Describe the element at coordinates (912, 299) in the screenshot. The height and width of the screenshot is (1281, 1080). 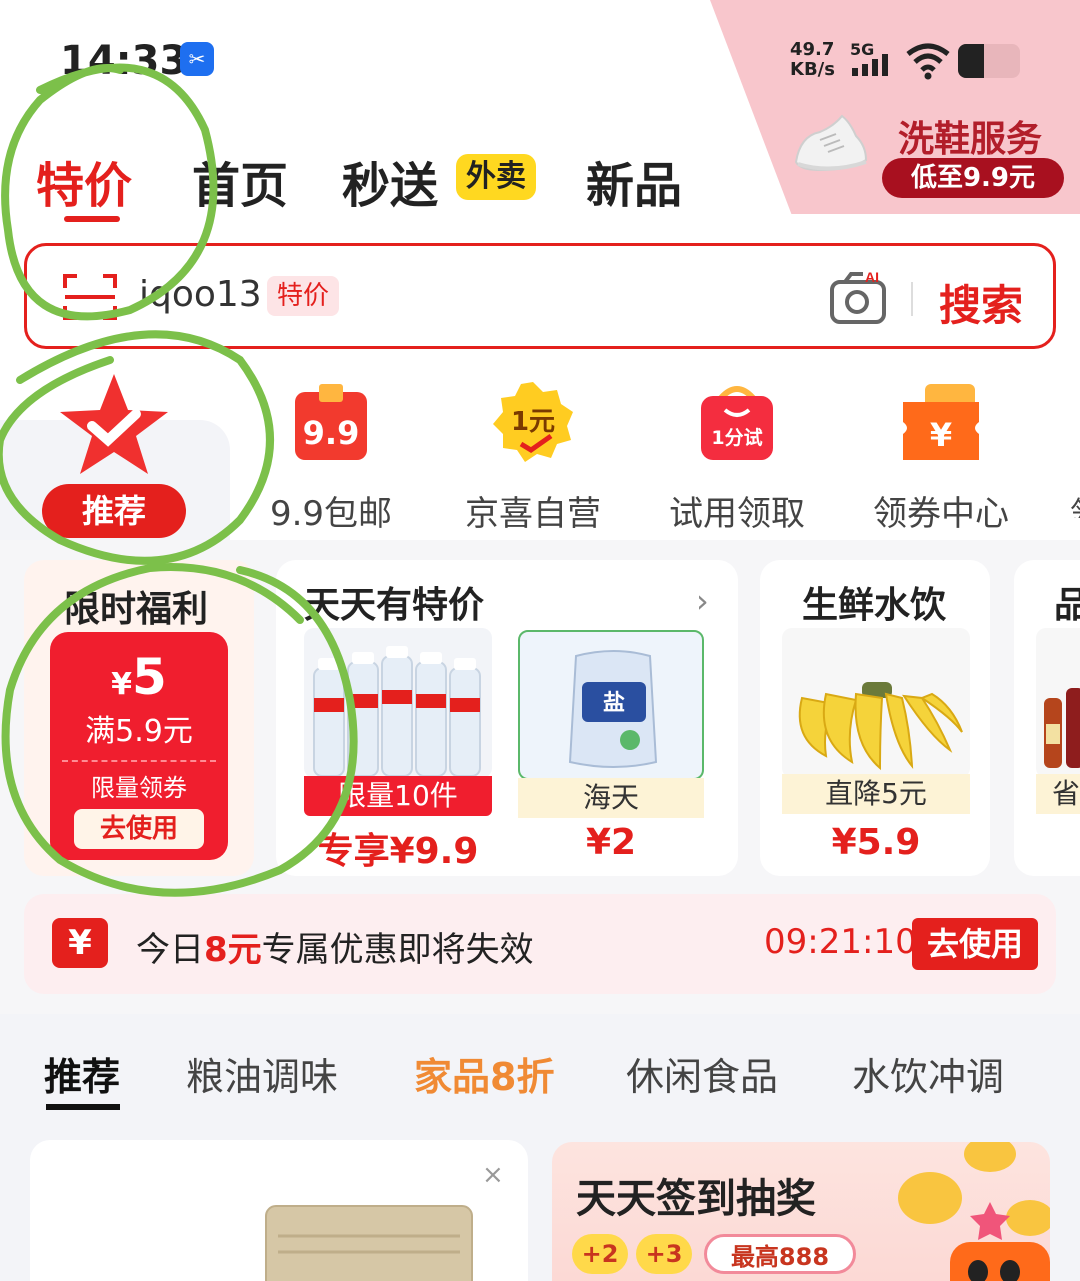
I see `search-divider` at that location.